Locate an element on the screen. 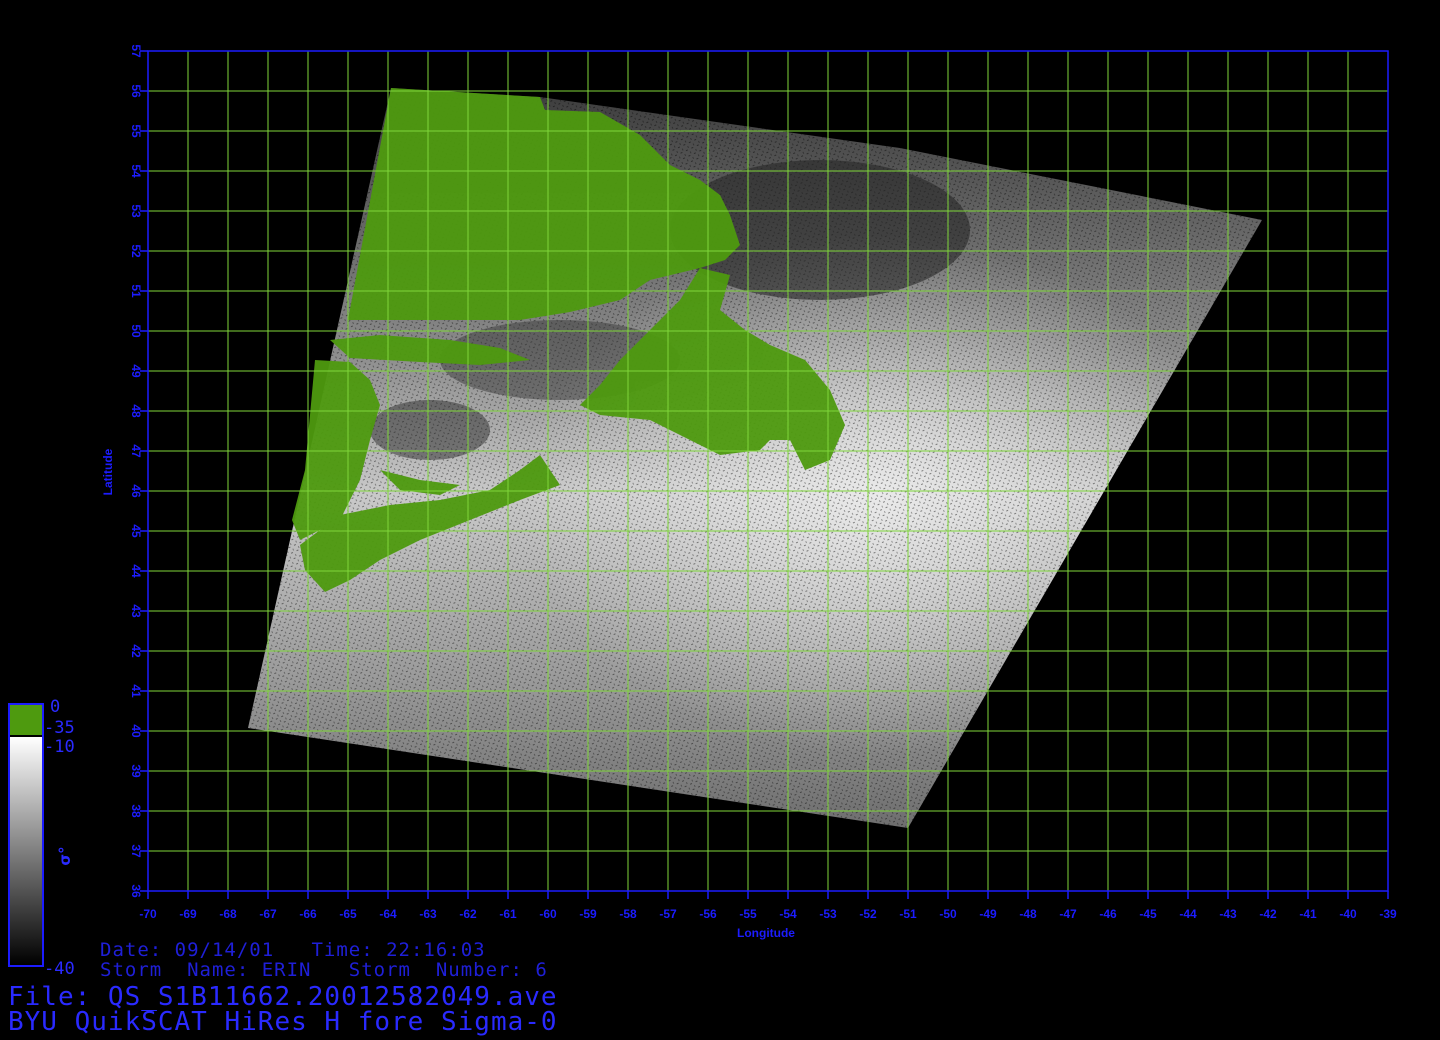  lon-tick-label: -40 is located at coordinates (1348, 914).